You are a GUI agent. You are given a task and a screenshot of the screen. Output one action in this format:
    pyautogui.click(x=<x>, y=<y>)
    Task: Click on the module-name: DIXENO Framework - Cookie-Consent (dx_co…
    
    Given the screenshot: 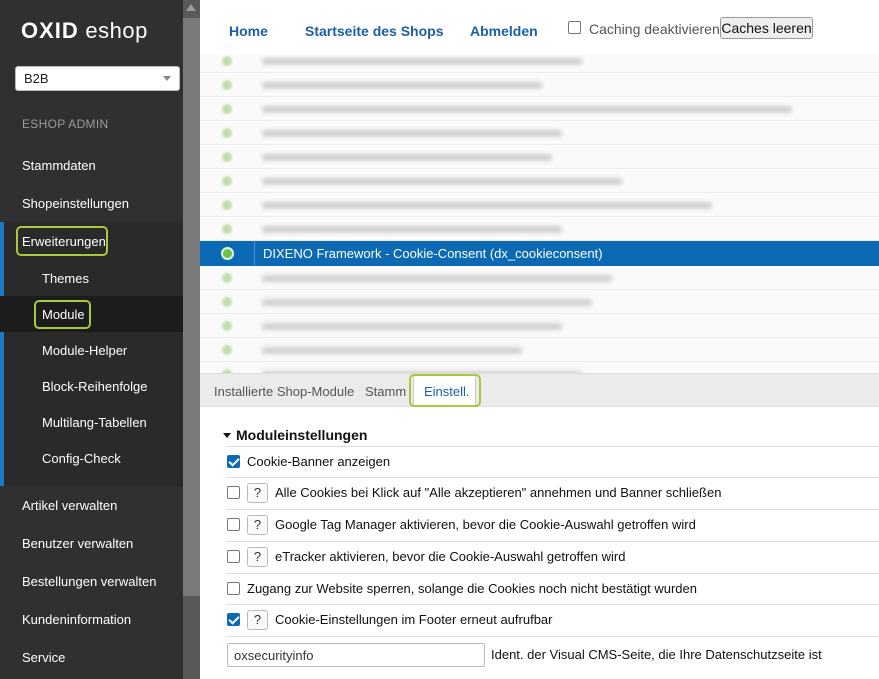 What is the action you would take?
    pyautogui.click(x=433, y=253)
    